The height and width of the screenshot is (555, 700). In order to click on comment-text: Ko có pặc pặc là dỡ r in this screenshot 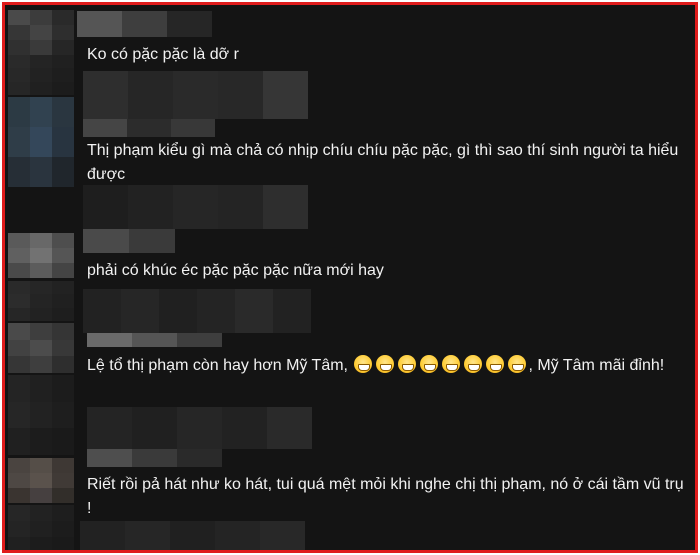, I will do `click(163, 54)`.